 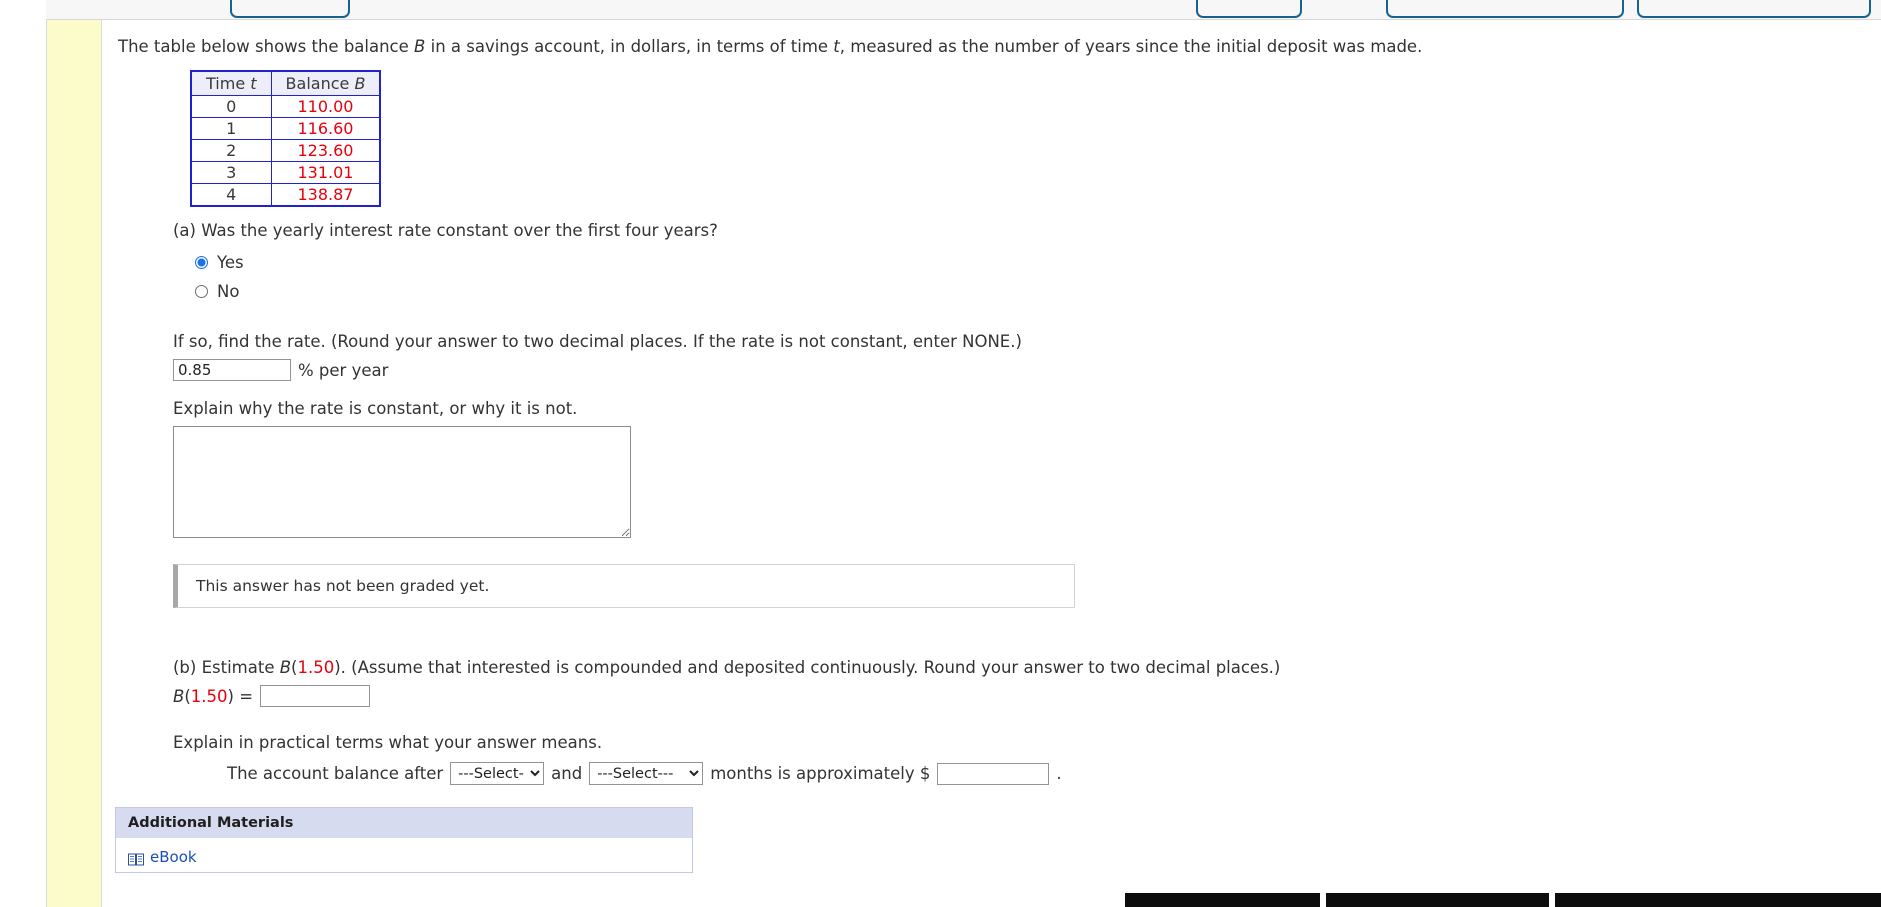 I want to click on cell-time: 3, so click(x=231, y=173).